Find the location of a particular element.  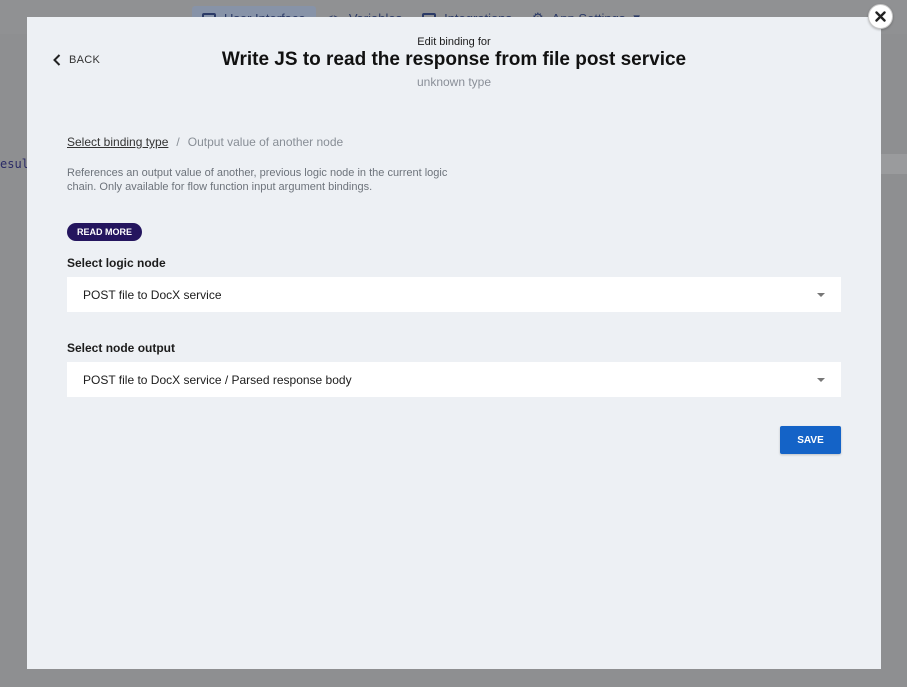

logic-node-select: POST file to DocX service is located at coordinates (454, 294).